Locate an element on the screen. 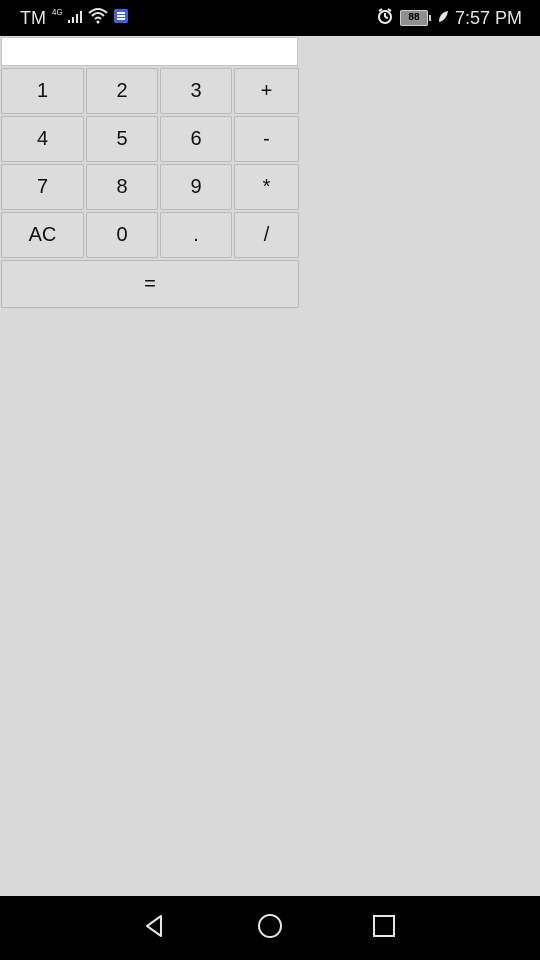  network-type-label: 4G is located at coordinates (57, 12).